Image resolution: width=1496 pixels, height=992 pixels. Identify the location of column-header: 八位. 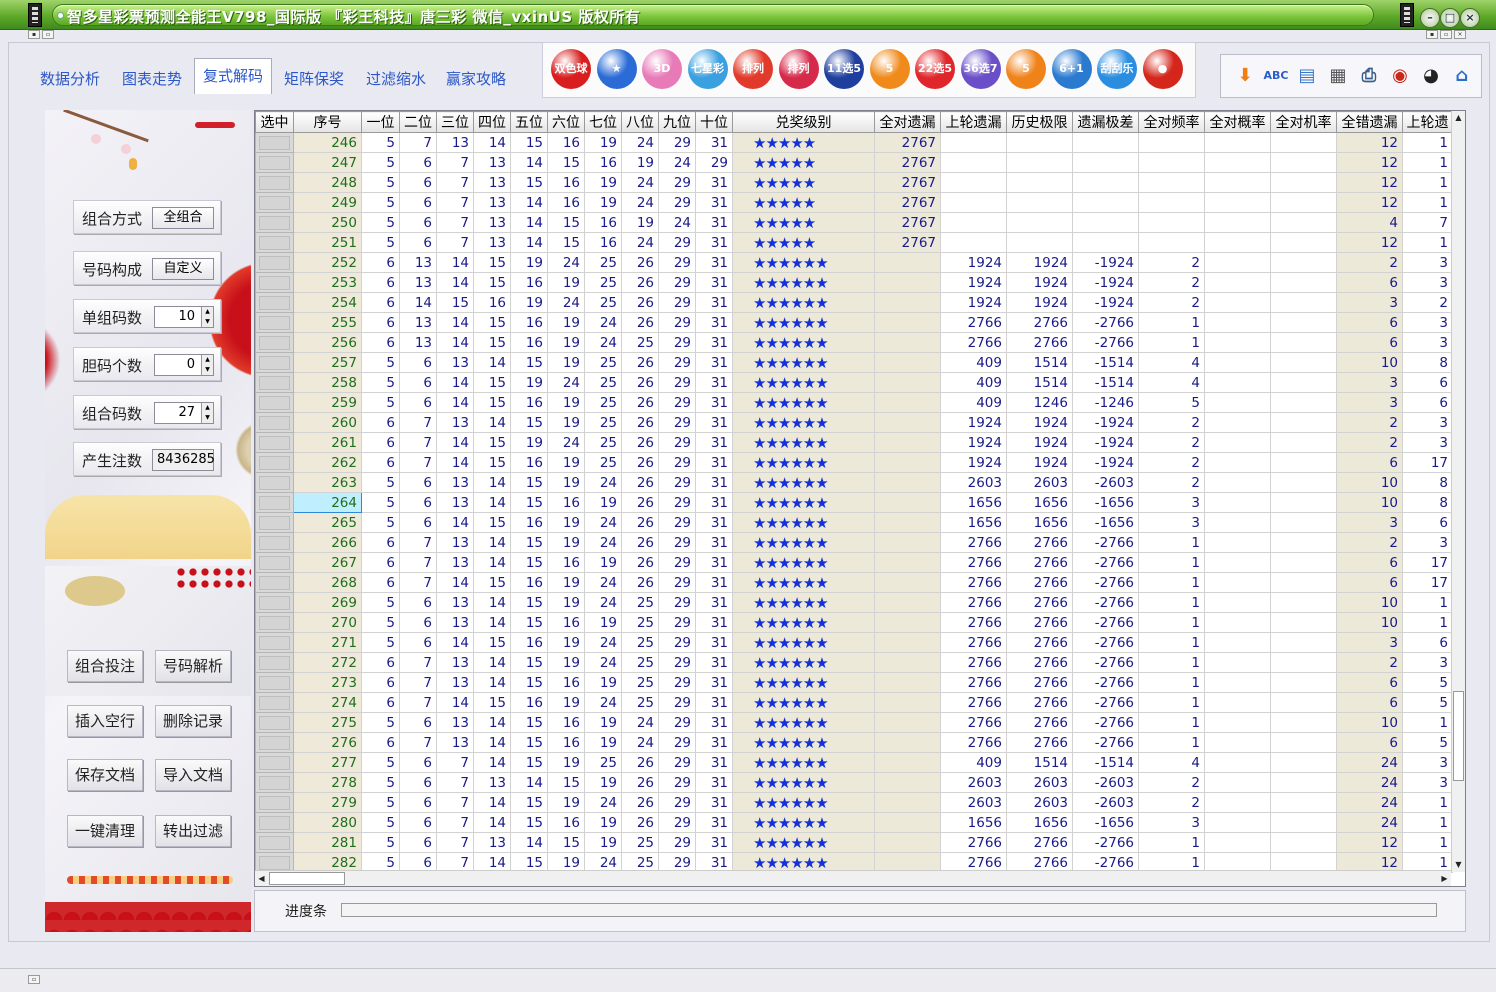
(640, 122).